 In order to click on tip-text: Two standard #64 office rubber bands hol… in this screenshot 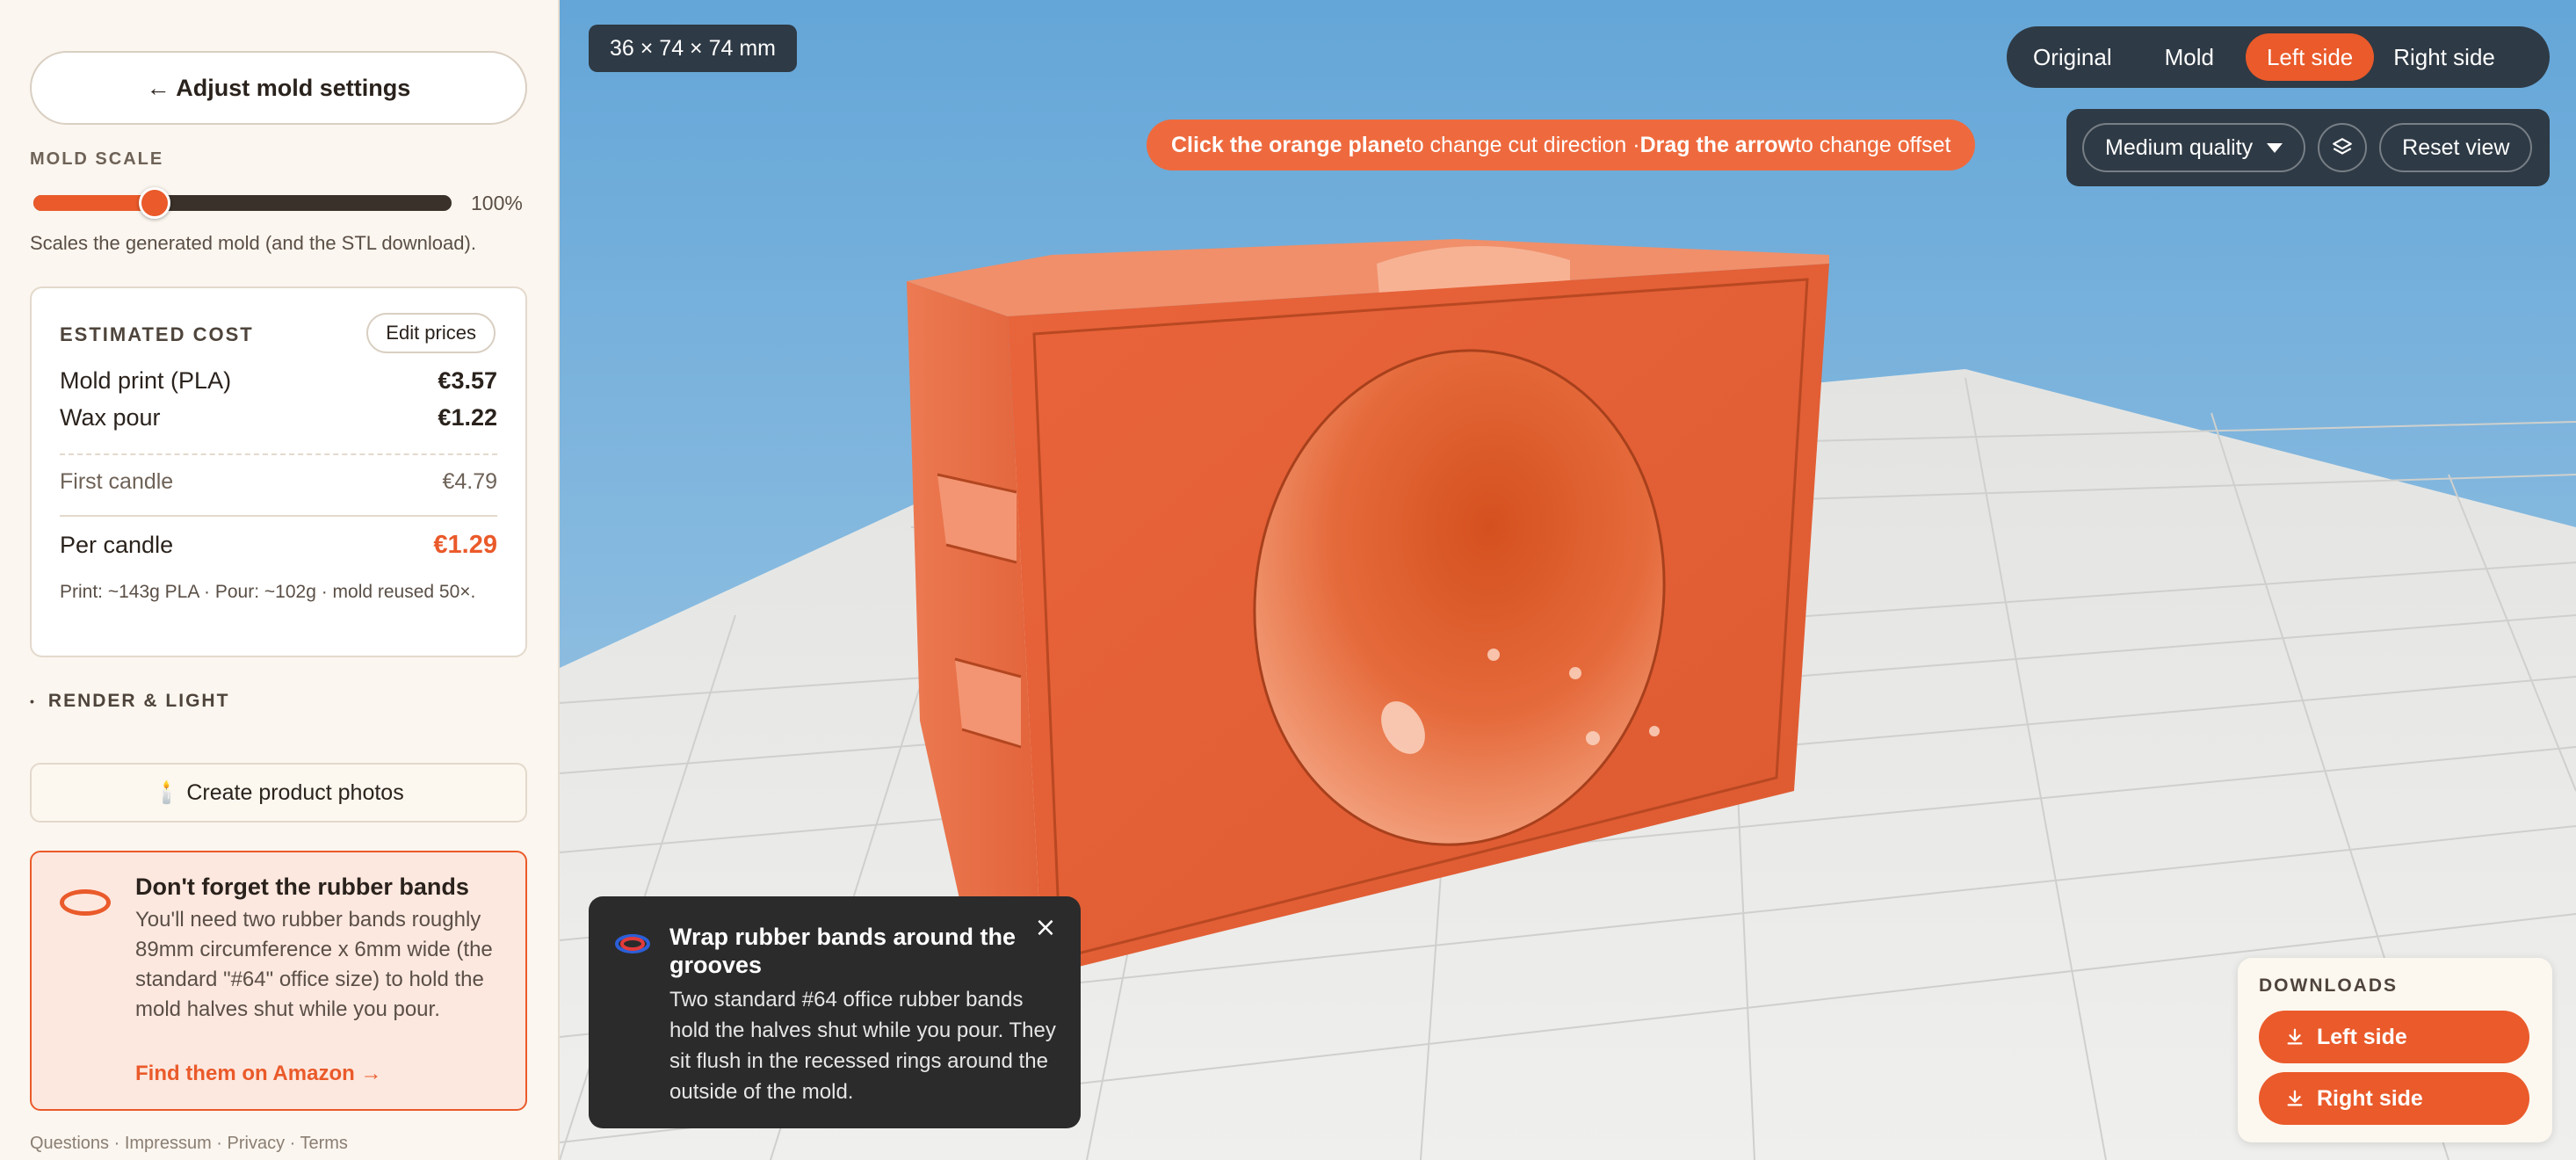, I will do `click(862, 1046)`.